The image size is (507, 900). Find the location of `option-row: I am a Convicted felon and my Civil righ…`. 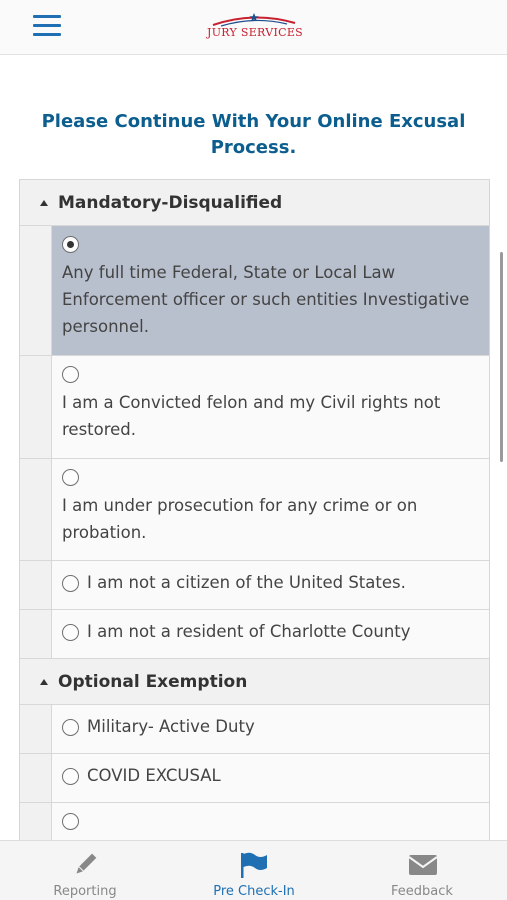

option-row: I am a Convicted felon and my Civil righ… is located at coordinates (254, 407).